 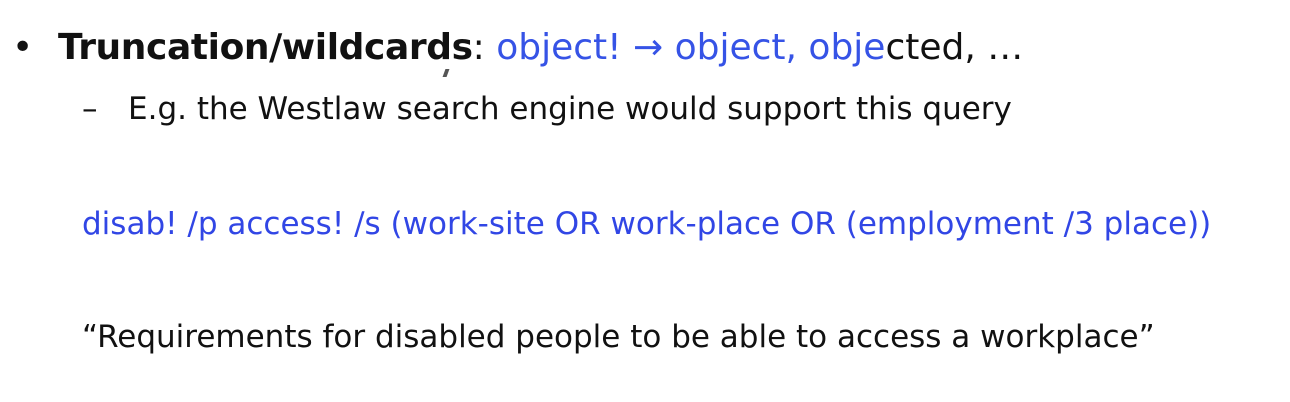 I want to click on bullet-term: Truncation/wildcards, so click(x=265, y=47).